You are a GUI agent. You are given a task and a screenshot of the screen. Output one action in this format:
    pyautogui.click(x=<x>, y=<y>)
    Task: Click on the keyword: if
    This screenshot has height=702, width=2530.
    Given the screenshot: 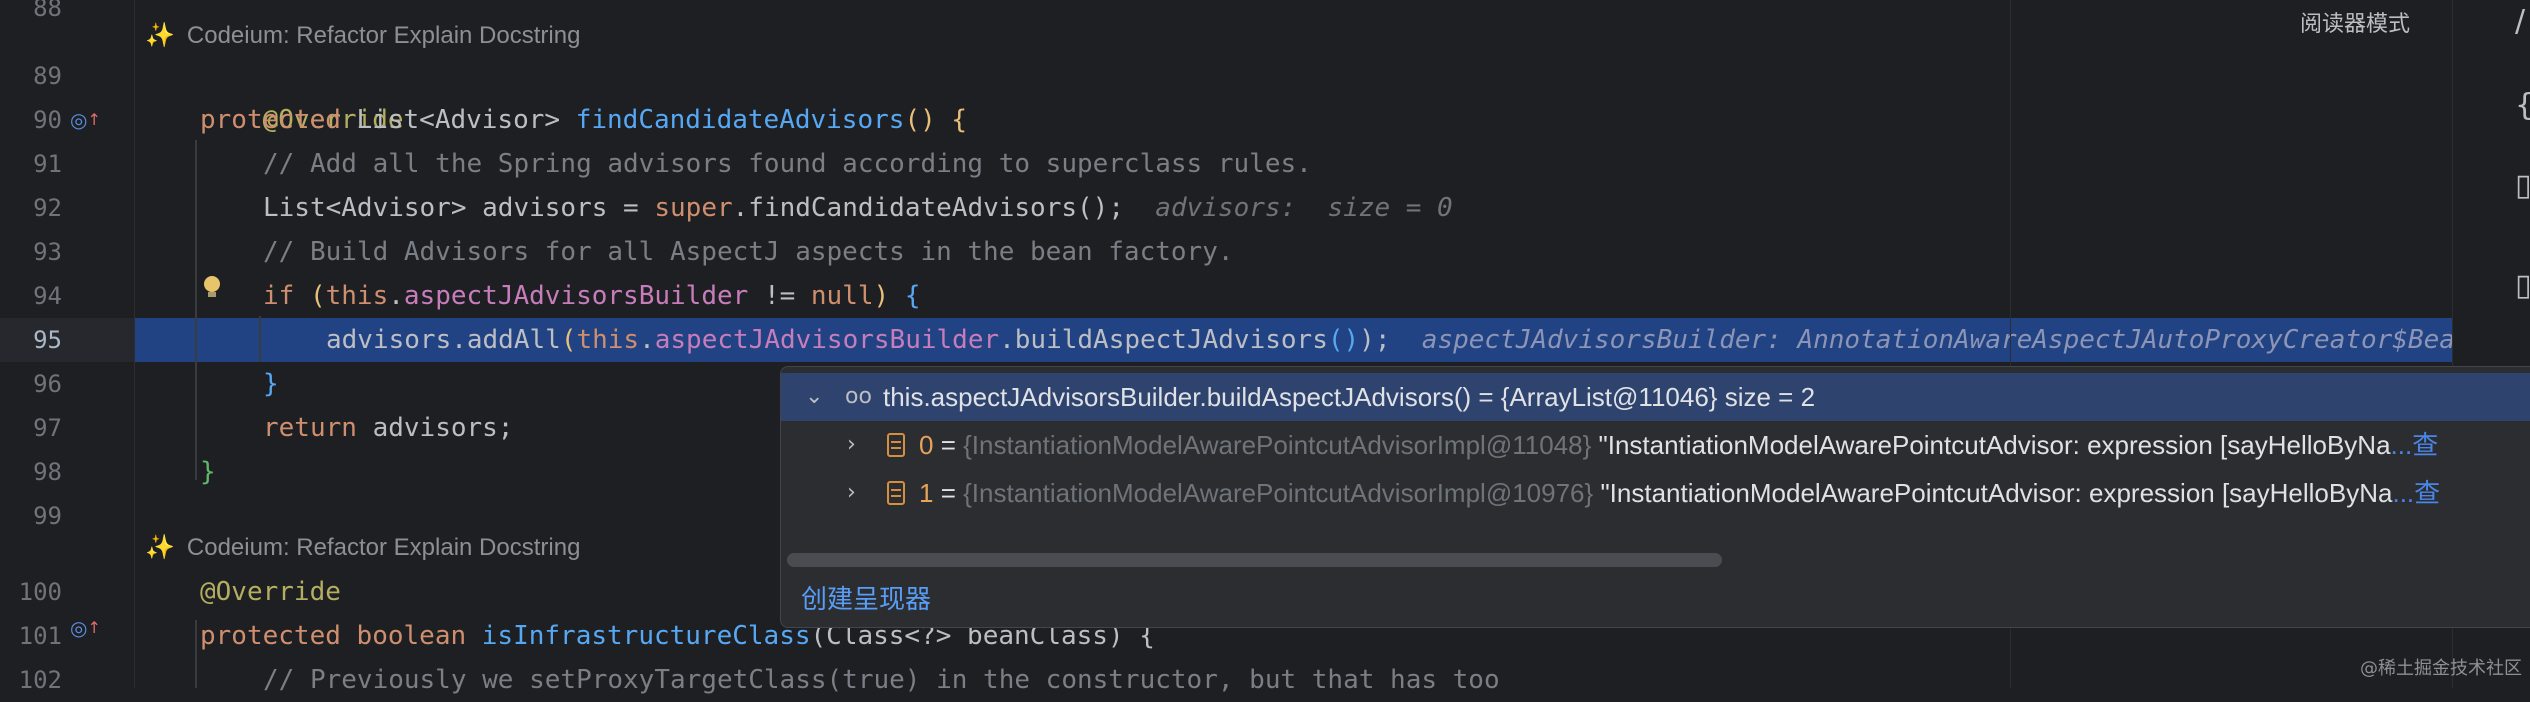 What is the action you would take?
    pyautogui.click(x=279, y=296)
    